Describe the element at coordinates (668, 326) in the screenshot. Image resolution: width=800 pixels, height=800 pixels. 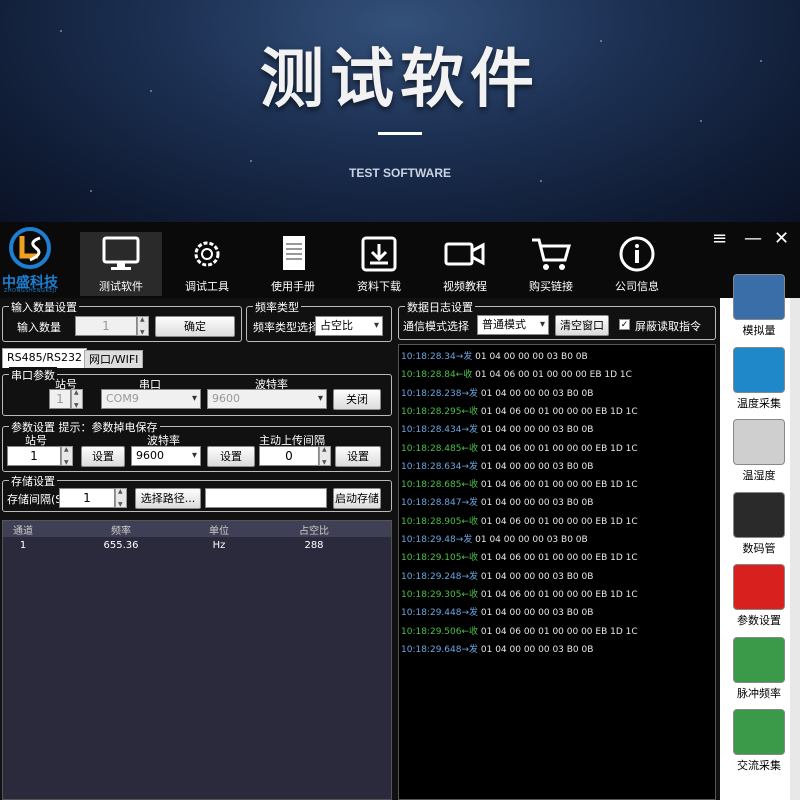
I see `mask-read-label: 屏蔽读取指令` at that location.